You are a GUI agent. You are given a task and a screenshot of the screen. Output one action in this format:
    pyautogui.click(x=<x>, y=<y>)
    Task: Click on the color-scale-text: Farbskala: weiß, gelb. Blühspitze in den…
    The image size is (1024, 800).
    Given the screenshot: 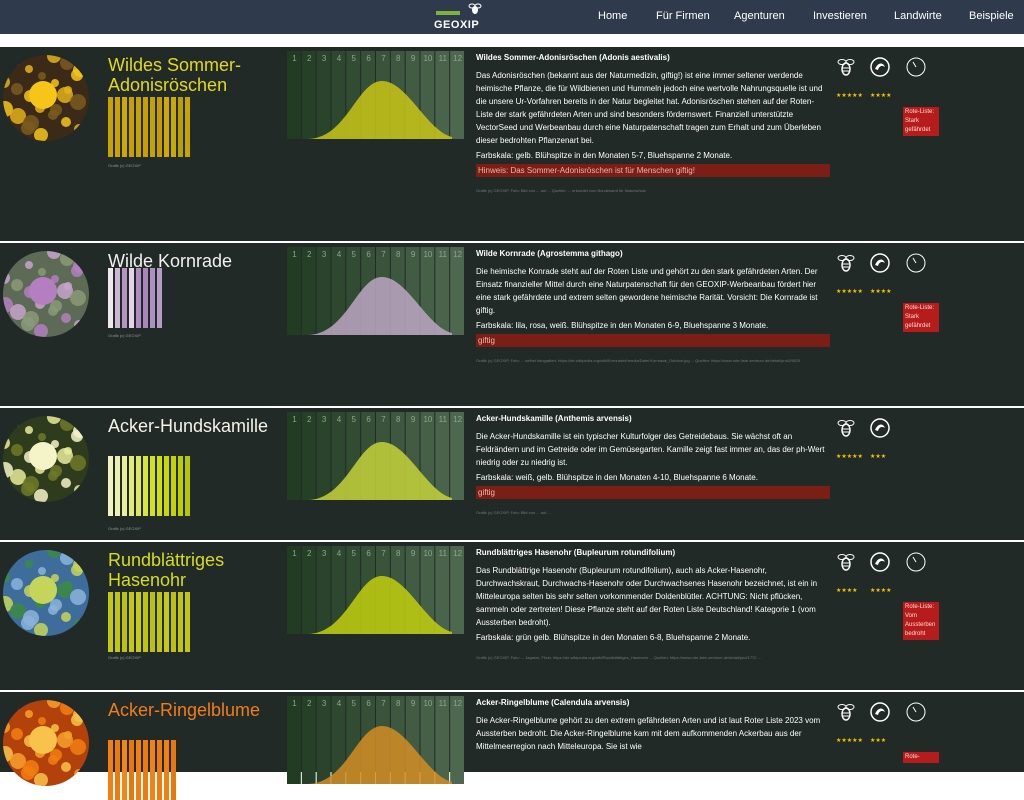 What is the action you would take?
    pyautogui.click(x=617, y=477)
    